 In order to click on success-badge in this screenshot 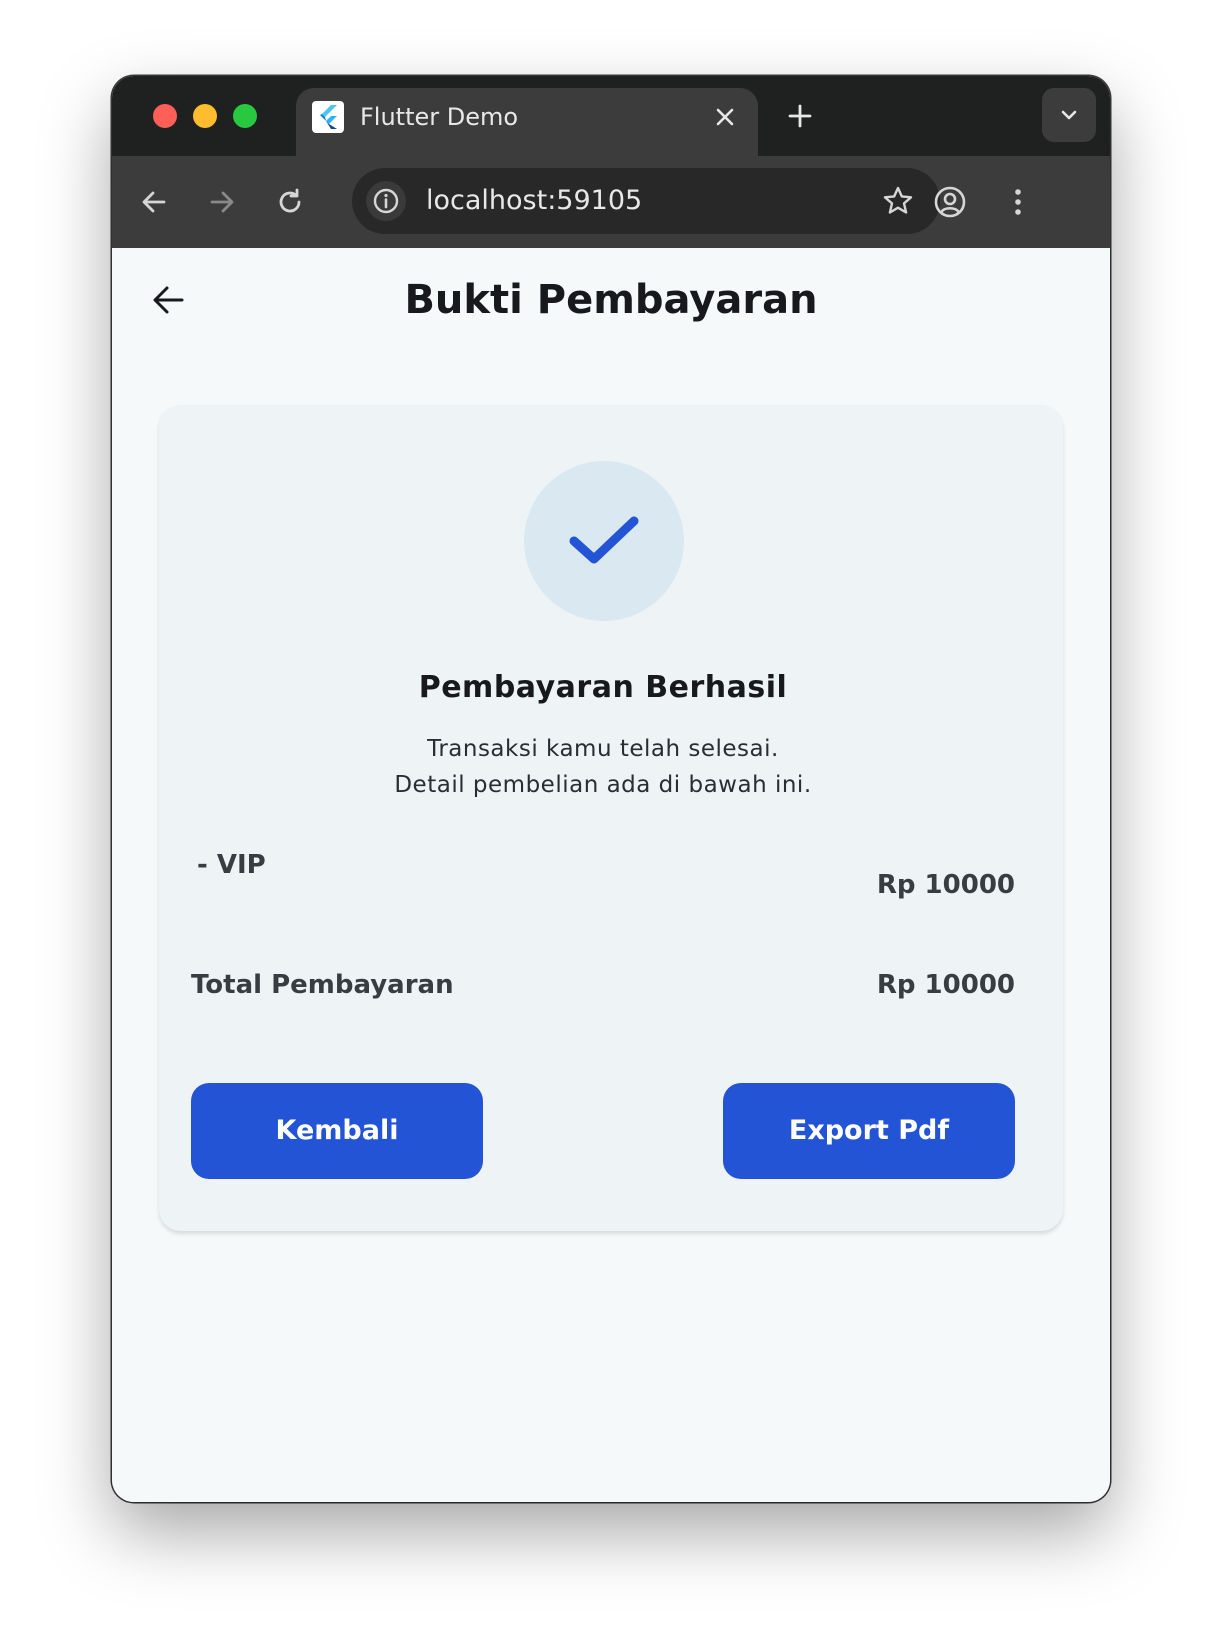, I will do `click(604, 541)`.